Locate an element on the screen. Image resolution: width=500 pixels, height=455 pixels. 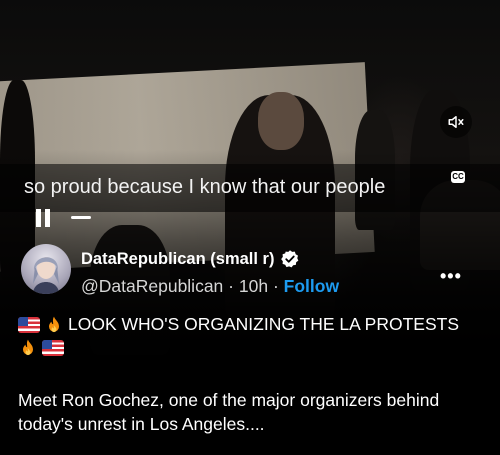
speaker-muted-icon is located at coordinates (456, 122).